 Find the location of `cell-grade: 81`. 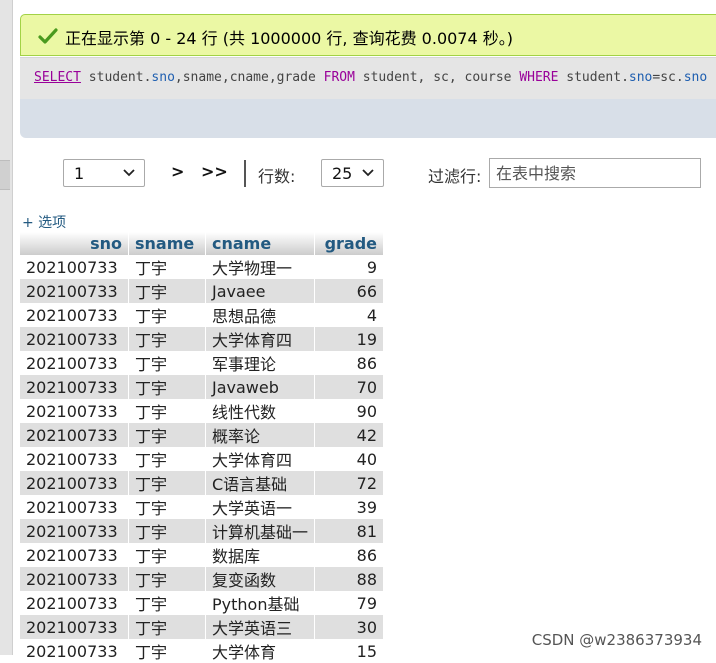

cell-grade: 81 is located at coordinates (349, 531).